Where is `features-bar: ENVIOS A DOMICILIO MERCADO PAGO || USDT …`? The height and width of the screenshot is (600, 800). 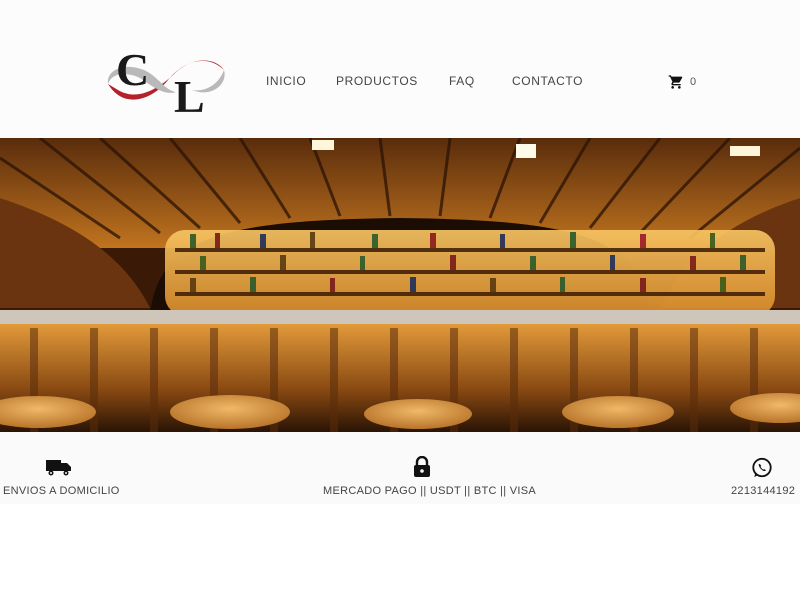
features-bar: ENVIOS A DOMICILIO MERCADO PAGO || USDT … is located at coordinates (400, 468).